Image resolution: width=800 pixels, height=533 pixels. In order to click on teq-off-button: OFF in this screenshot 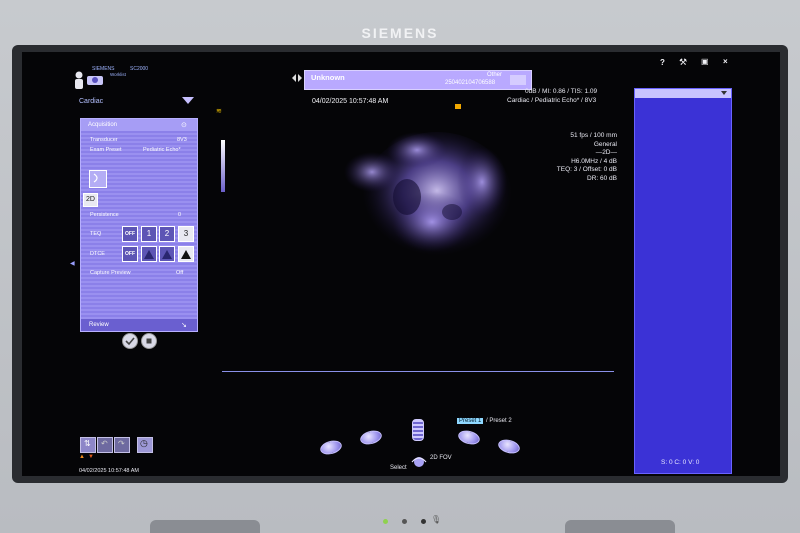, I will do `click(130, 234)`.